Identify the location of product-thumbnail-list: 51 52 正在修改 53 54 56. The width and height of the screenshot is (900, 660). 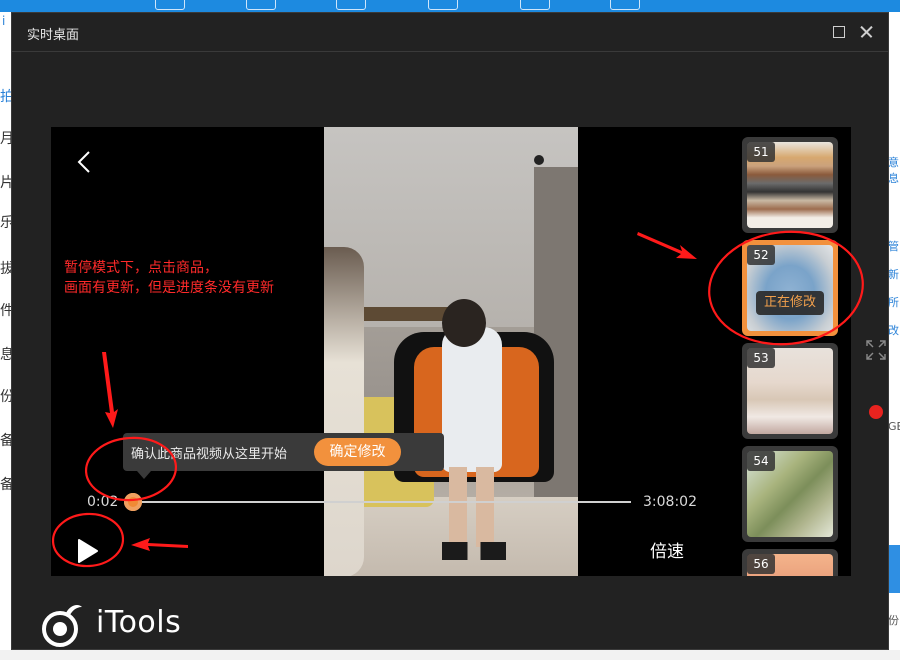
(790, 351).